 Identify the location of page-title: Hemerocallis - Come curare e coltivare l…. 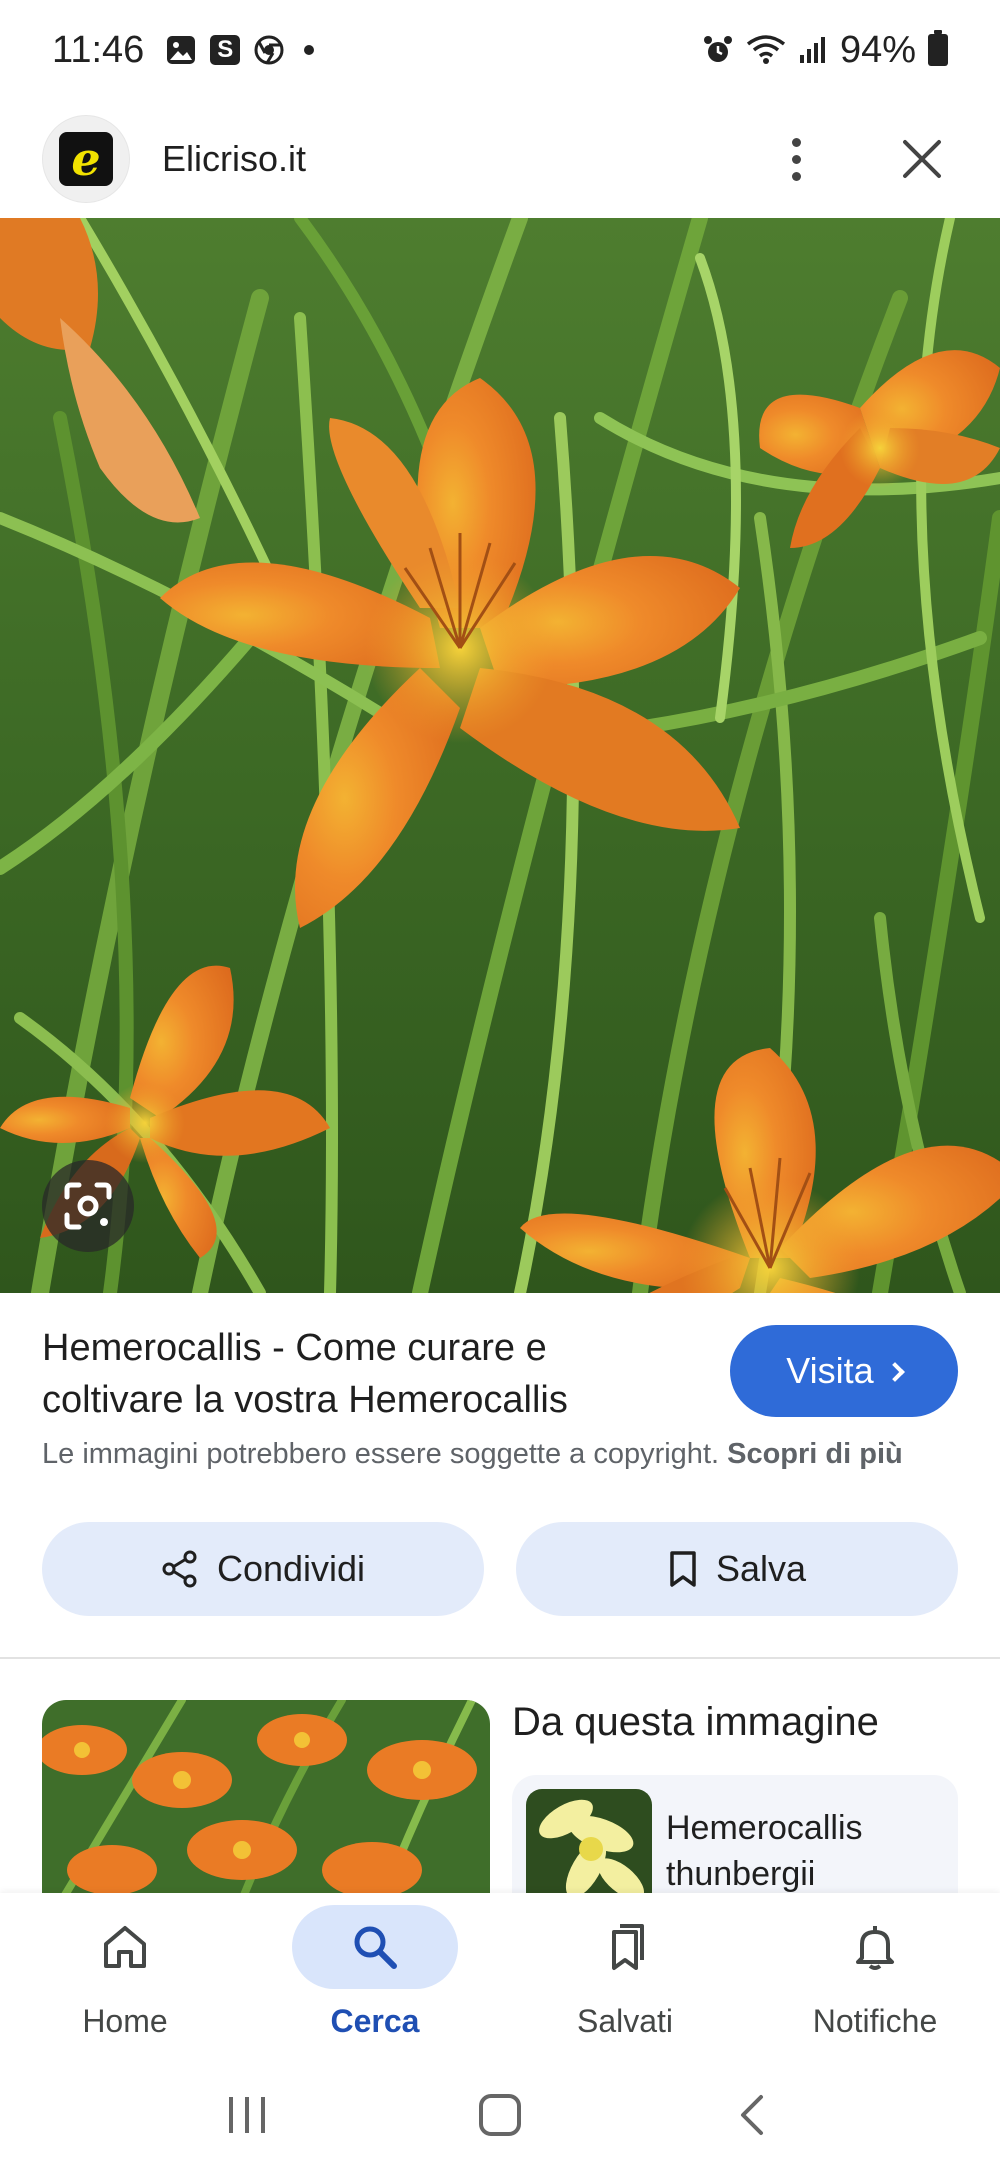
(362, 1374).